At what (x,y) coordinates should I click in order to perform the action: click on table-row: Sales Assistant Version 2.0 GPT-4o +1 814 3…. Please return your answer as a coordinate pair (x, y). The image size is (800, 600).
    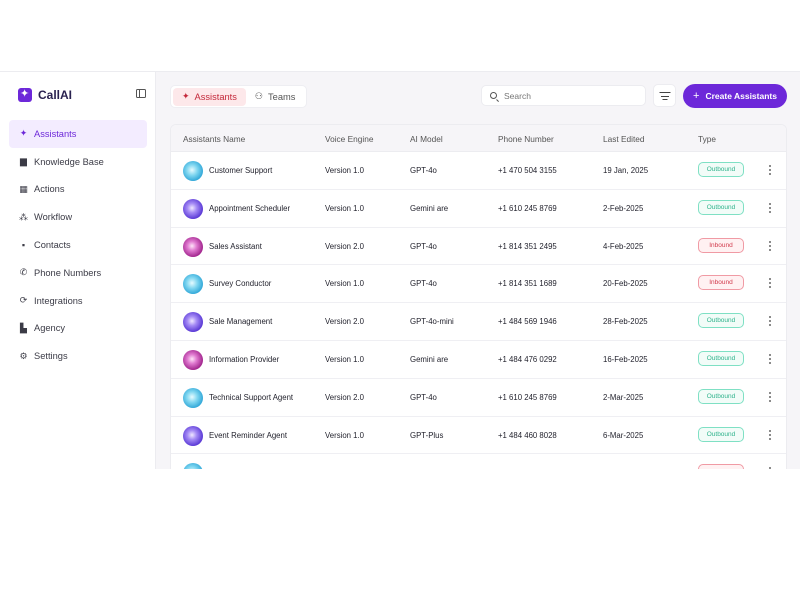
    Looking at the image, I should click on (478, 247).